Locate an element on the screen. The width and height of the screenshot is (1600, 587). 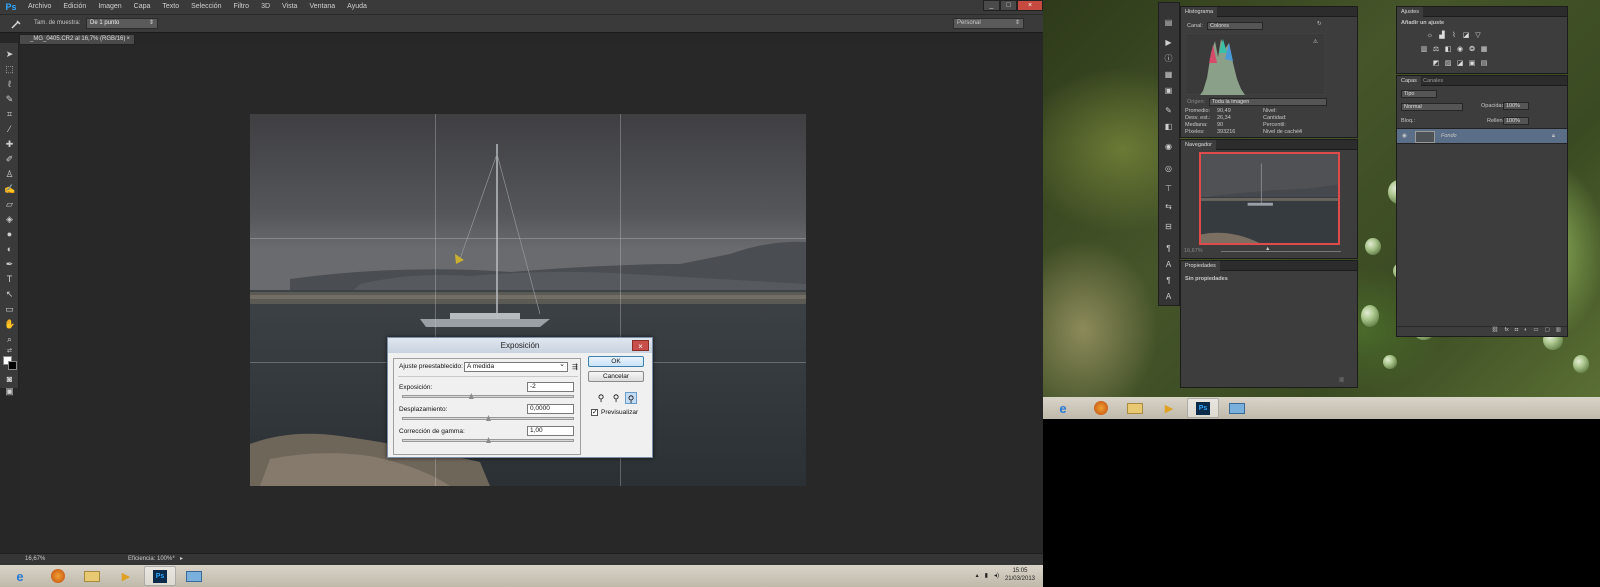
gamma-slider is located at coordinates (488, 440).